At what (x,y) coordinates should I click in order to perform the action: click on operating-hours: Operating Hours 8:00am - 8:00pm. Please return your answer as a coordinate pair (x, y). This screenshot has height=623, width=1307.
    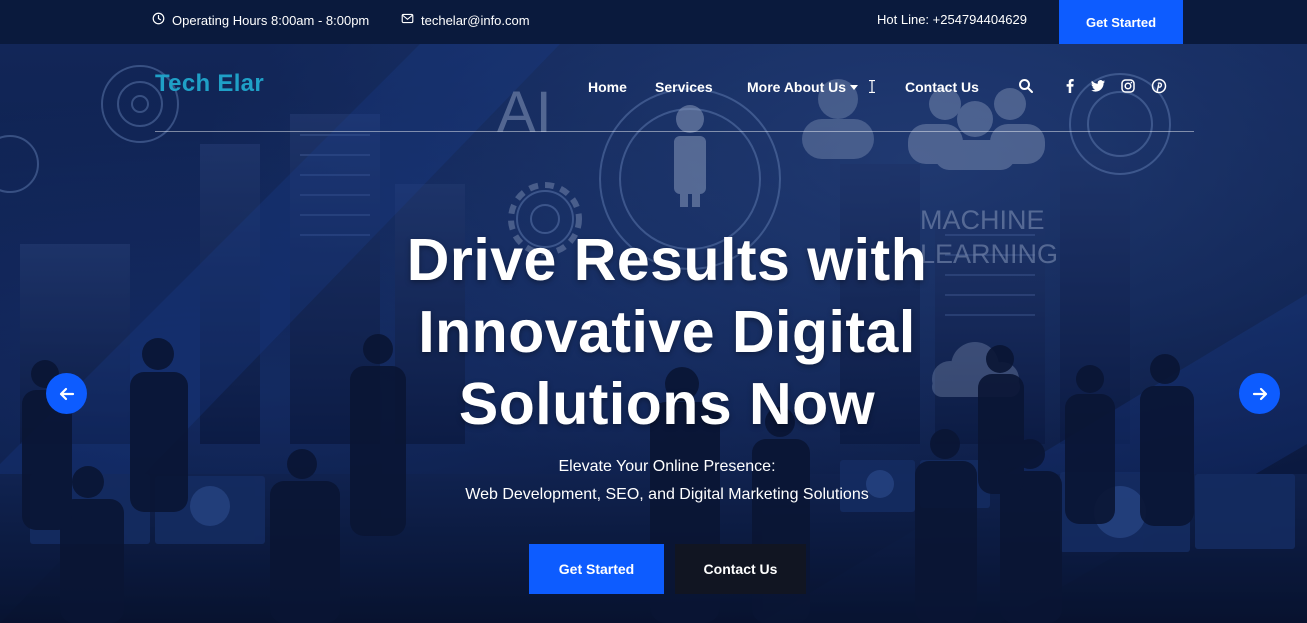
    Looking at the image, I should click on (260, 20).